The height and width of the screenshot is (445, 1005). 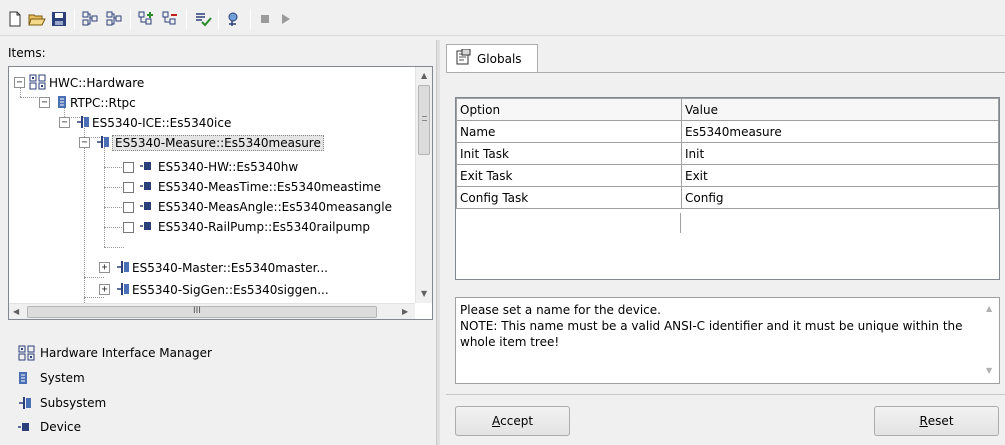 What do you see at coordinates (147, 19) in the screenshot?
I see `add-subitem-icon` at bounding box center [147, 19].